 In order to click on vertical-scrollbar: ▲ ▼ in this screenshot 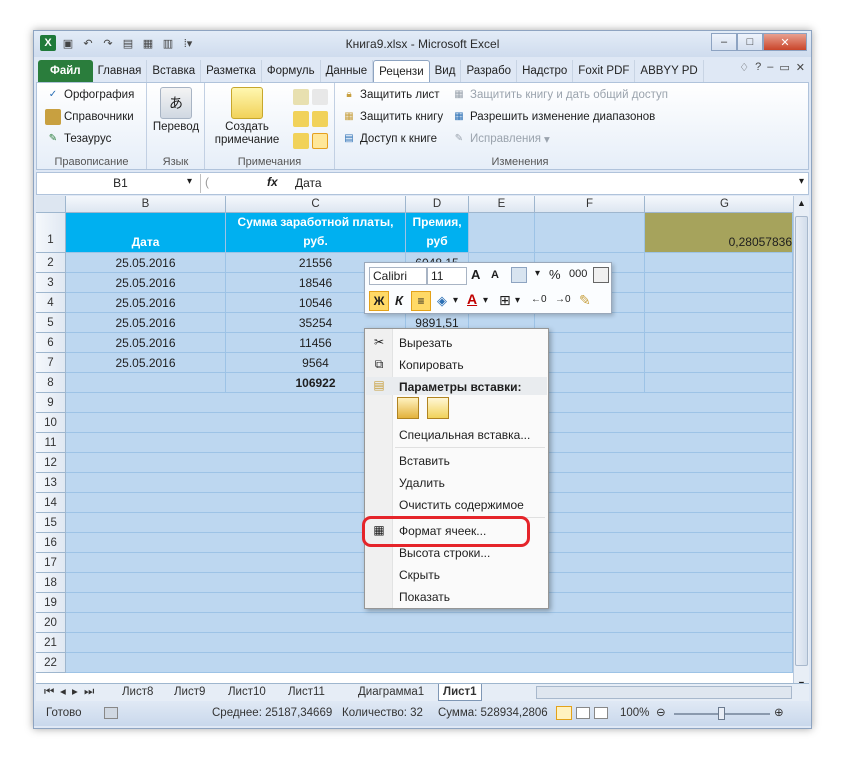, I will do `click(801, 443)`.